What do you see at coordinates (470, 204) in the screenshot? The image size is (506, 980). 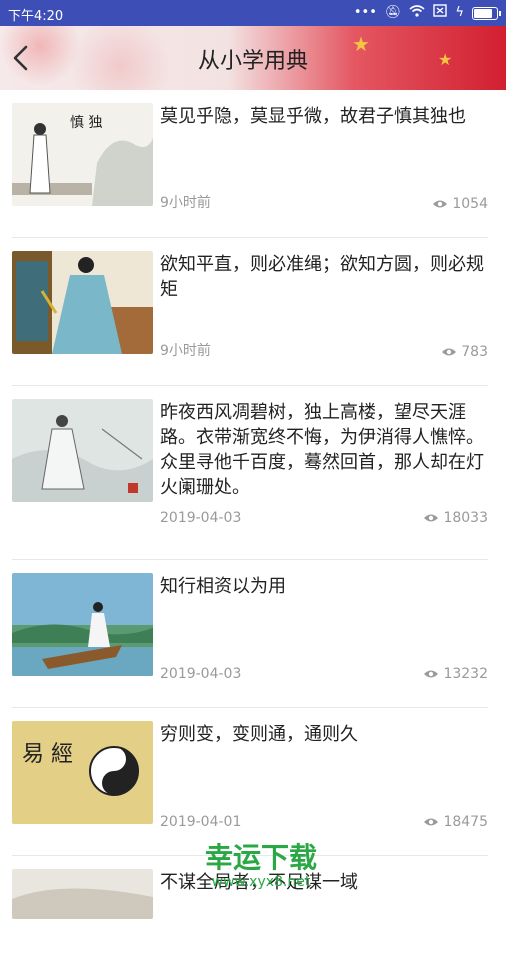 I see `view-count-value: 1054` at bounding box center [470, 204].